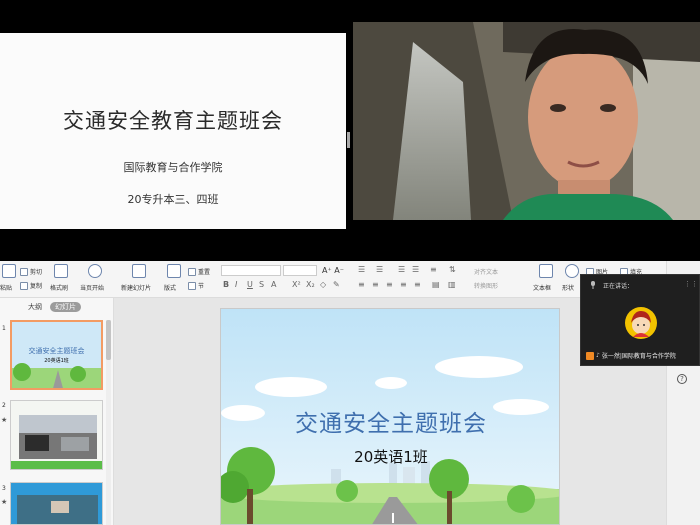  I want to click on cut-button: 剪切, so click(31, 271).